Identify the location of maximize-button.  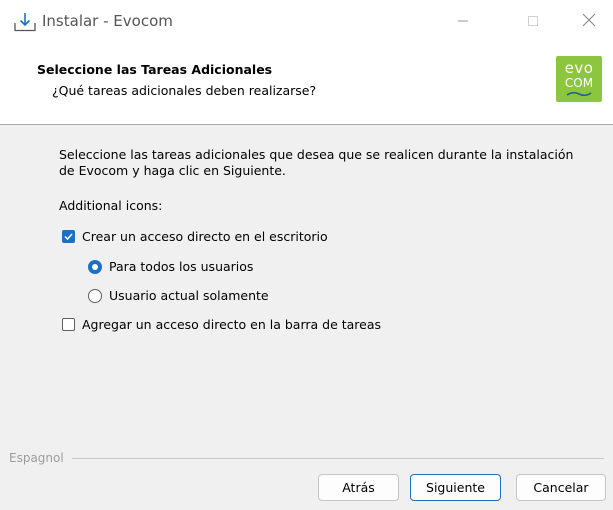
(533, 22).